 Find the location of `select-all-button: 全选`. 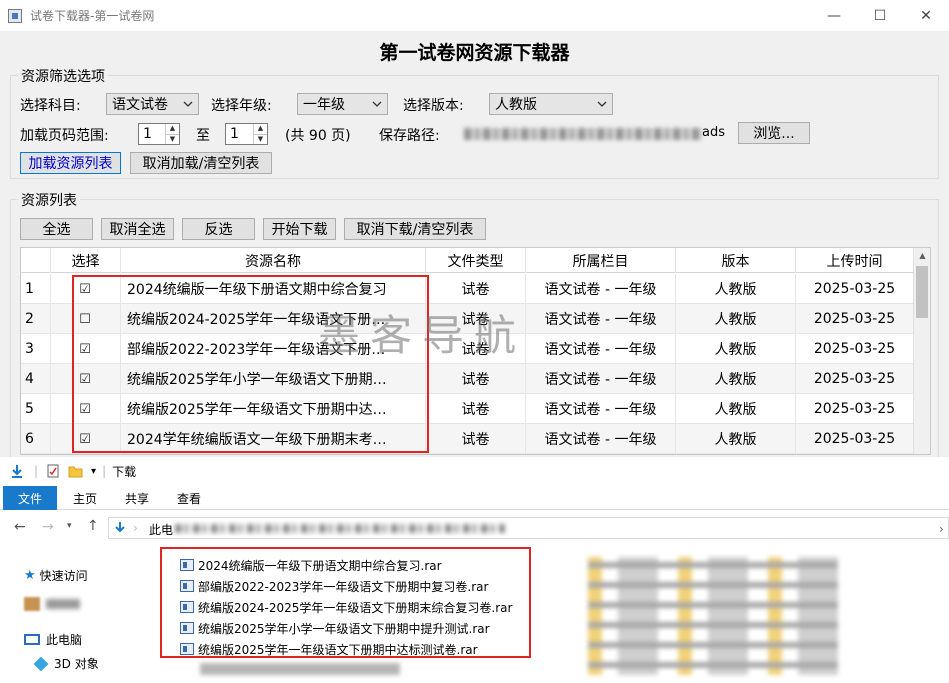

select-all-button: 全选 is located at coordinates (56, 229).